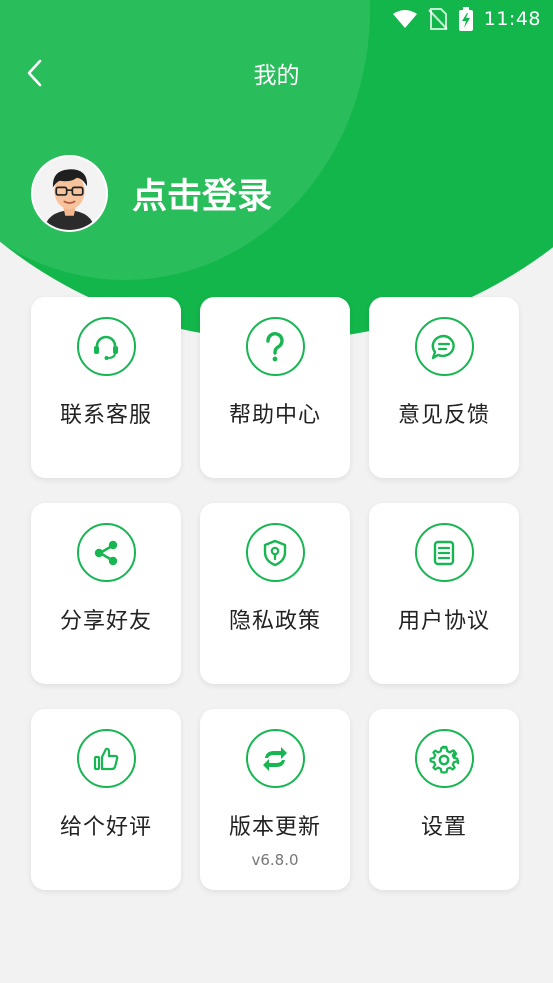 The image size is (553, 983). I want to click on menu-item-label: 设置, so click(443, 827).